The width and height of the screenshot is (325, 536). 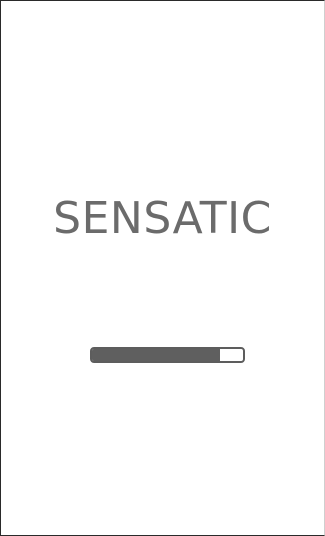 What do you see at coordinates (162, 218) in the screenshot?
I see `app-title: SENSATIC` at bounding box center [162, 218].